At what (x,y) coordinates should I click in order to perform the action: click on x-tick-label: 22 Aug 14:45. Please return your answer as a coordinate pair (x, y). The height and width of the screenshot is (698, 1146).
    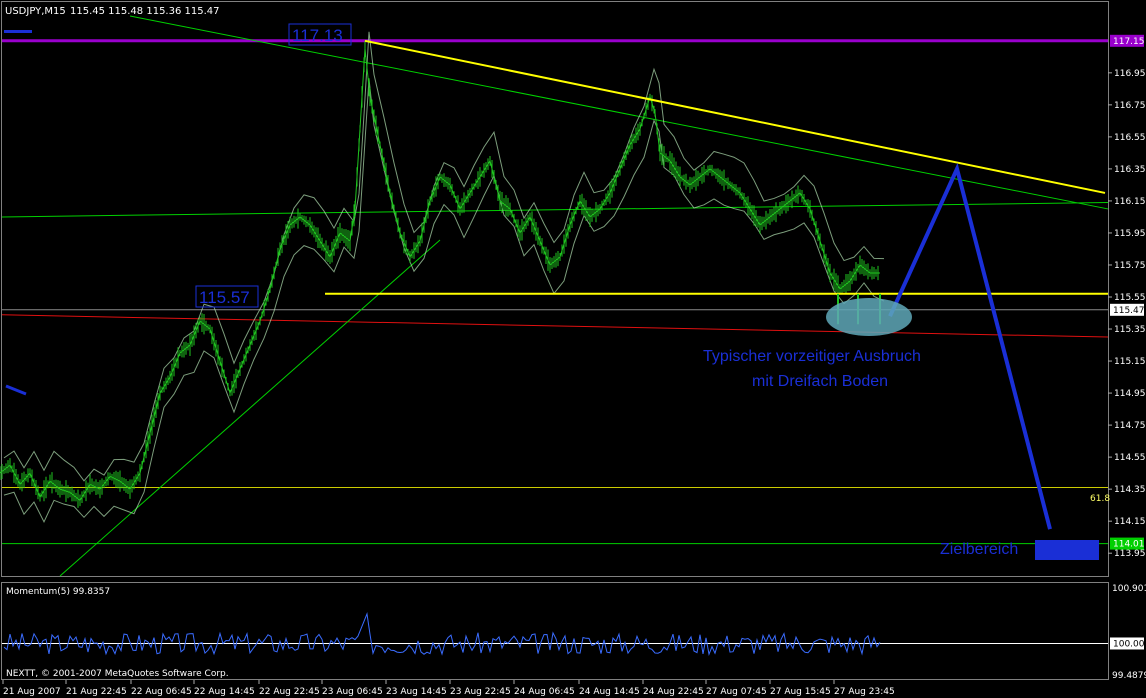
    Looking at the image, I should click on (224, 692).